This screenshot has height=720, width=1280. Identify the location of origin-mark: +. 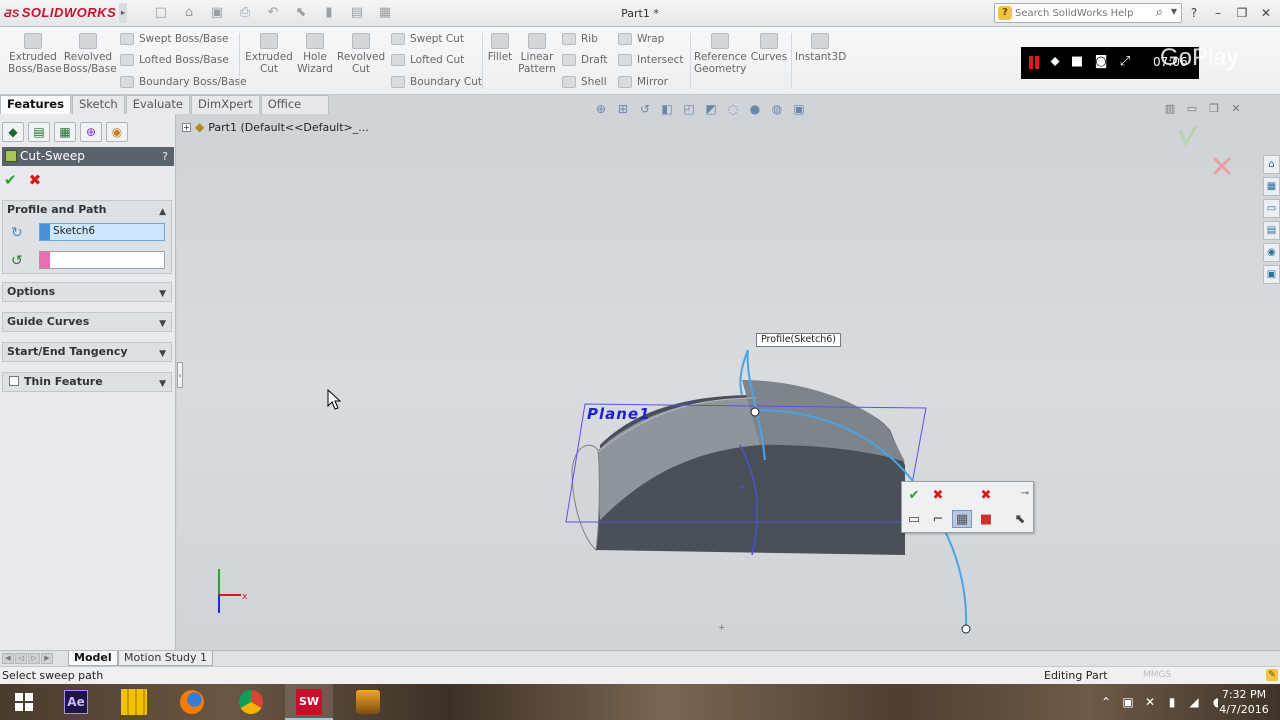
(722, 628).